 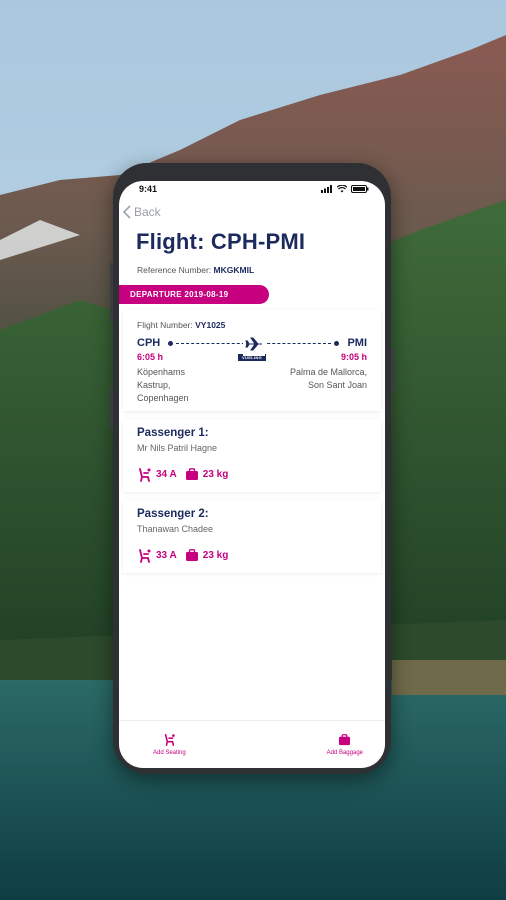 I want to click on battery-icon, so click(x=360, y=189).